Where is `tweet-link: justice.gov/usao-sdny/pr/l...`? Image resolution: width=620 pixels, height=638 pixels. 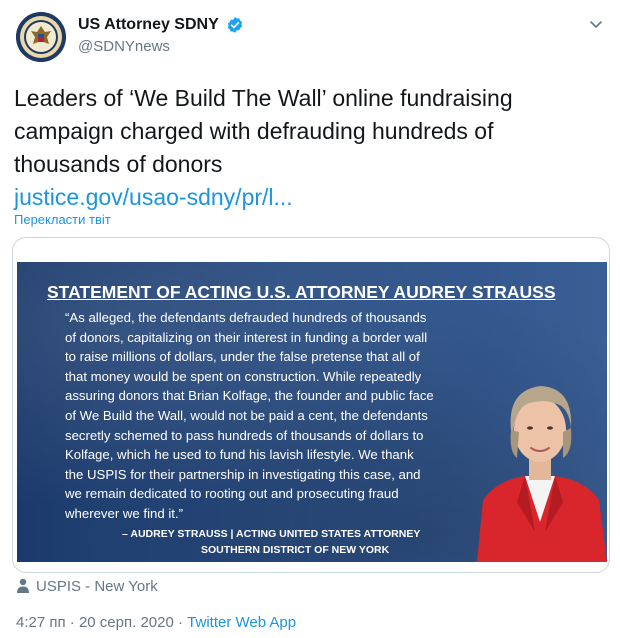
tweet-link: justice.gov/usao-sdny/pr/l... is located at coordinates (153, 197).